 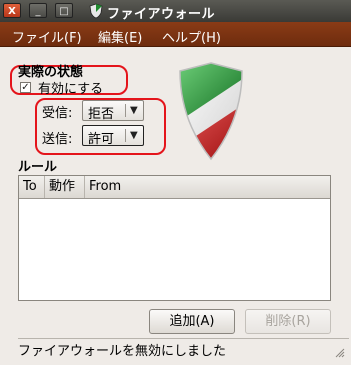 What do you see at coordinates (32, 187) in the screenshot?
I see `column-header-to: To` at bounding box center [32, 187].